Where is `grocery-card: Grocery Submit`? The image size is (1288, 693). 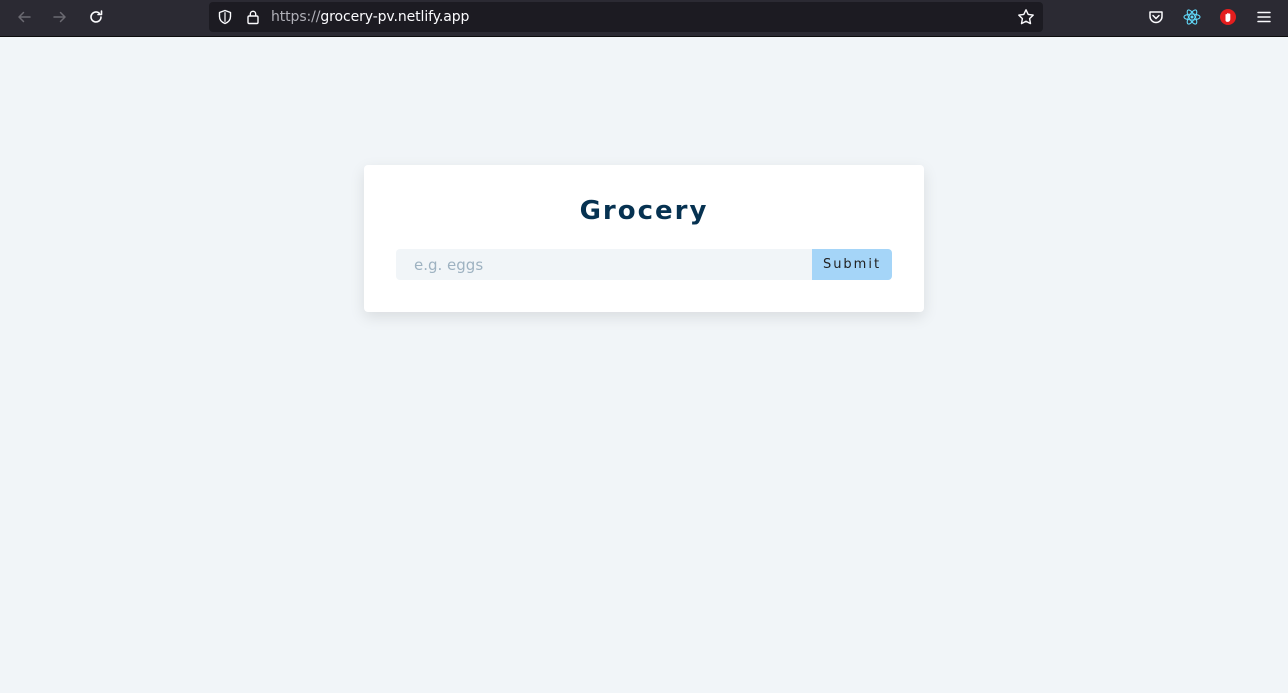
grocery-card: Grocery Submit is located at coordinates (644, 238).